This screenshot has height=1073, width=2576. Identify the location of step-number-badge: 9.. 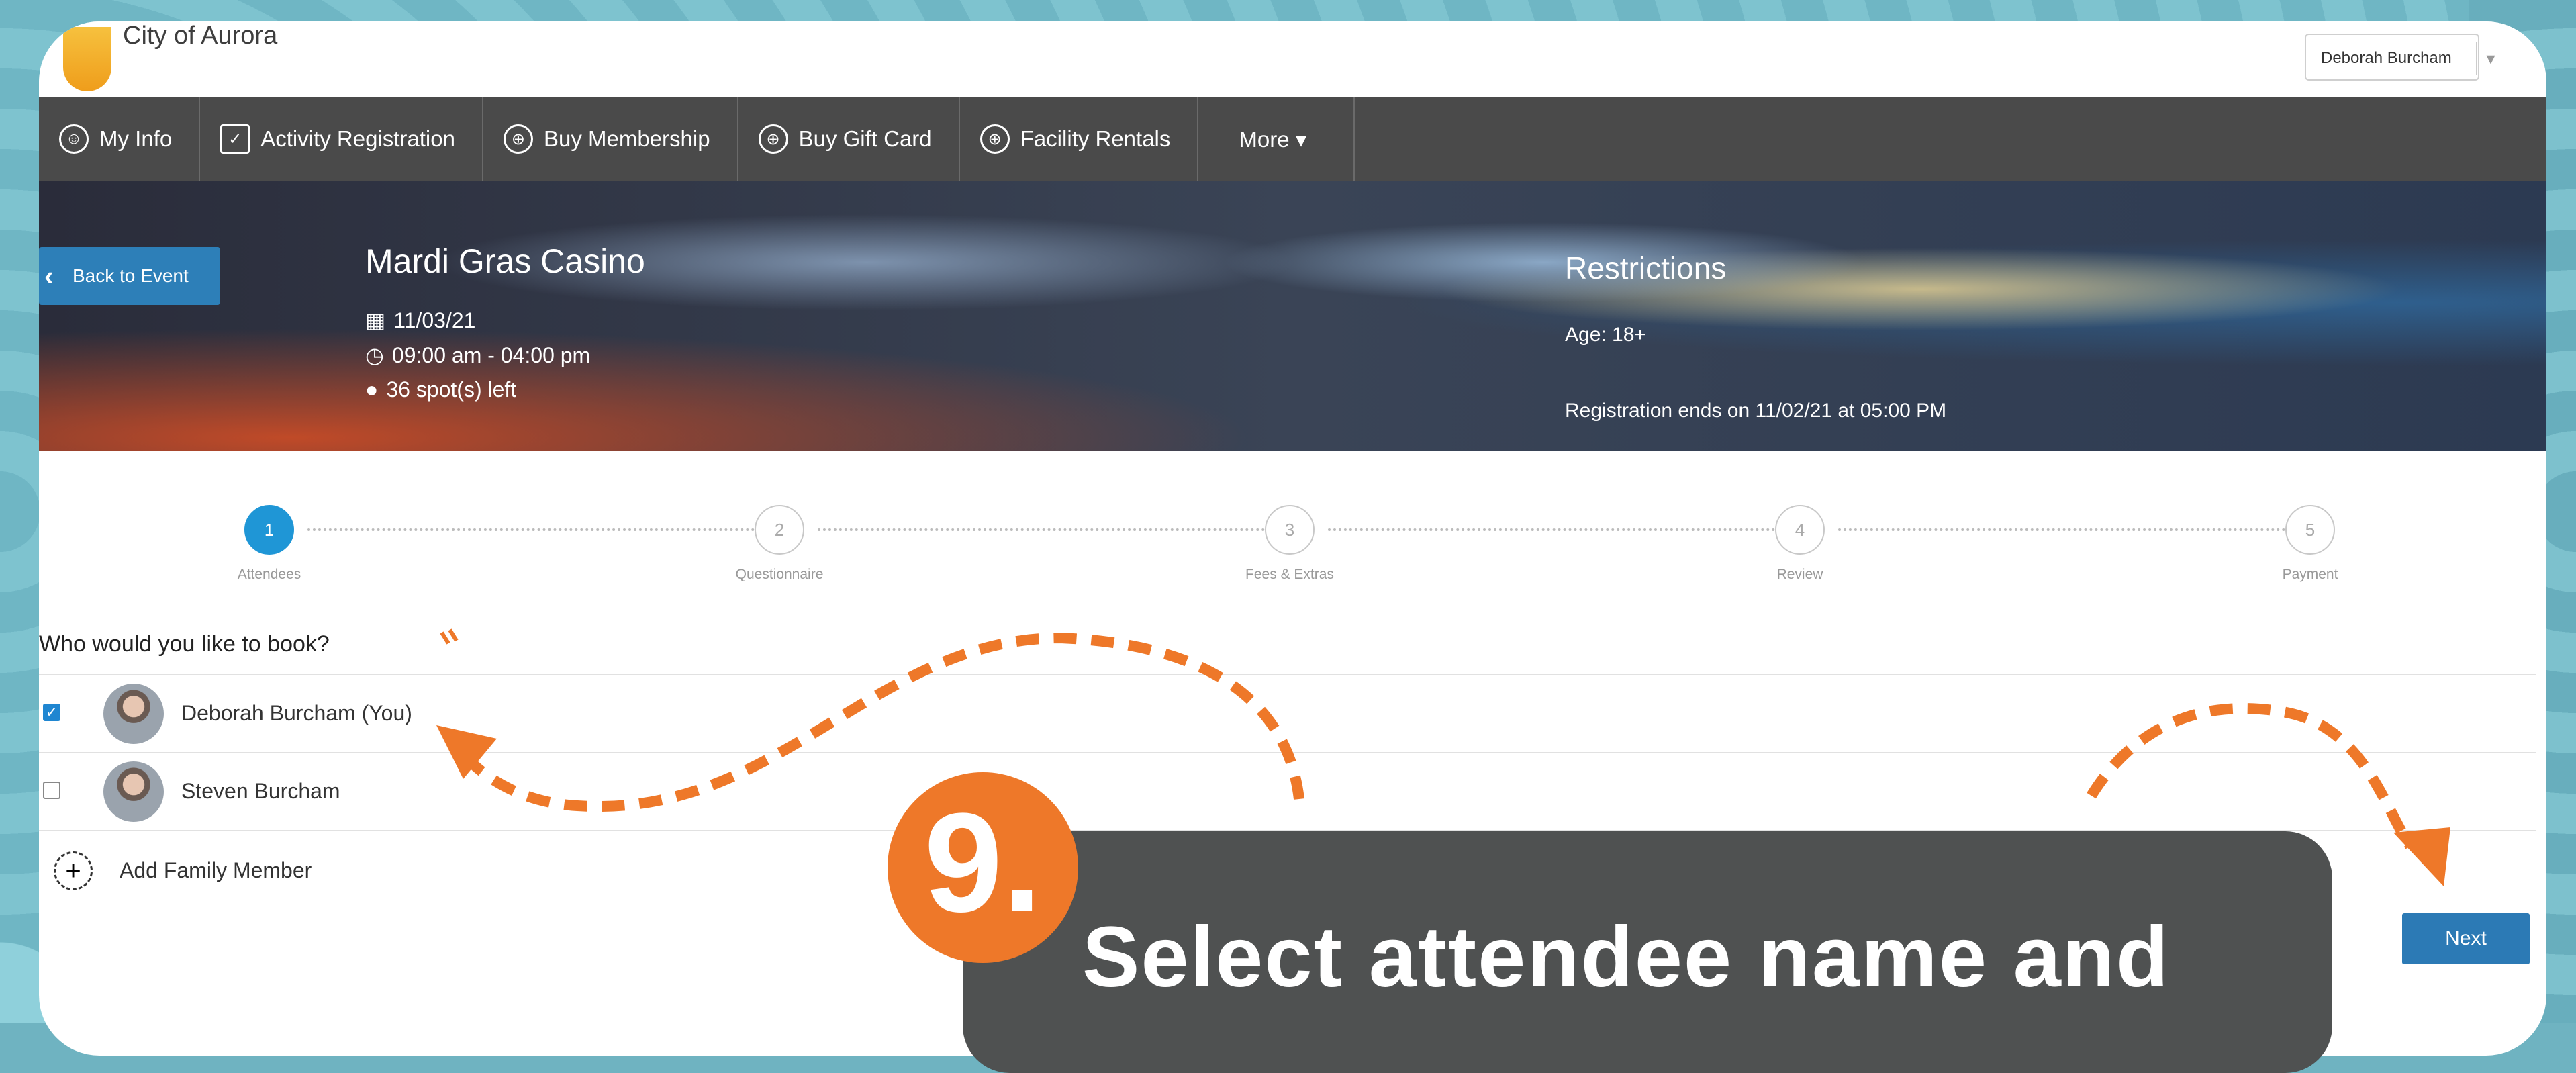
(983, 867).